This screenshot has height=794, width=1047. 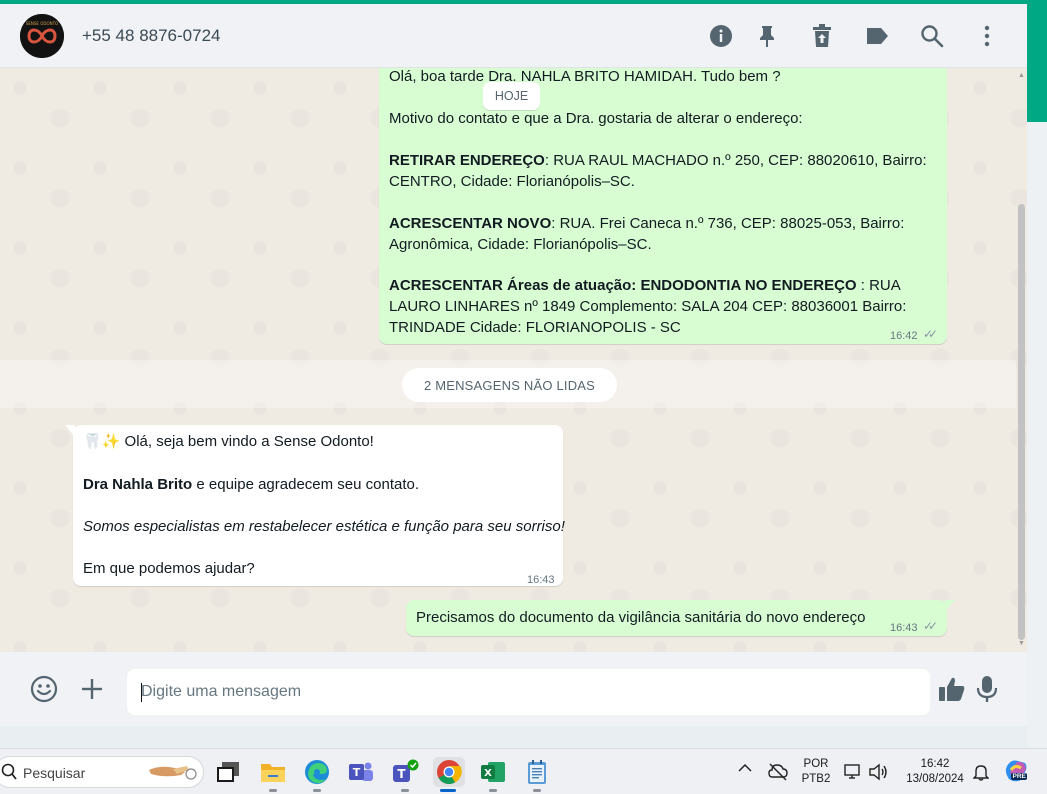 I want to click on message-text: Em que podemos ajudar?, so click(x=169, y=568).